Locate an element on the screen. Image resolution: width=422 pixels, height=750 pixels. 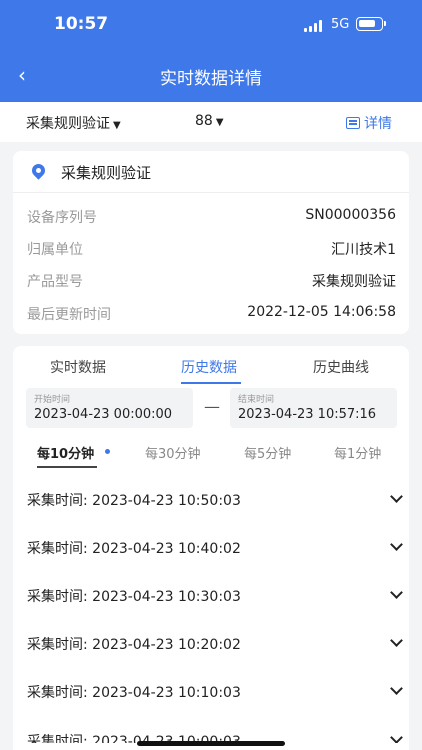
end-time-field: 结束时间 2023-04-23 10:57:16 is located at coordinates (313, 408).